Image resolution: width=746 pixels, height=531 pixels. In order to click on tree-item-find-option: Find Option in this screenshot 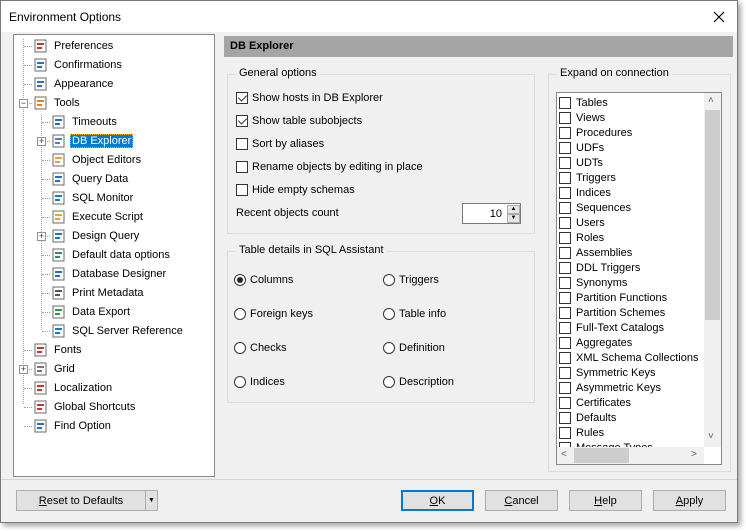, I will do `click(73, 426)`.